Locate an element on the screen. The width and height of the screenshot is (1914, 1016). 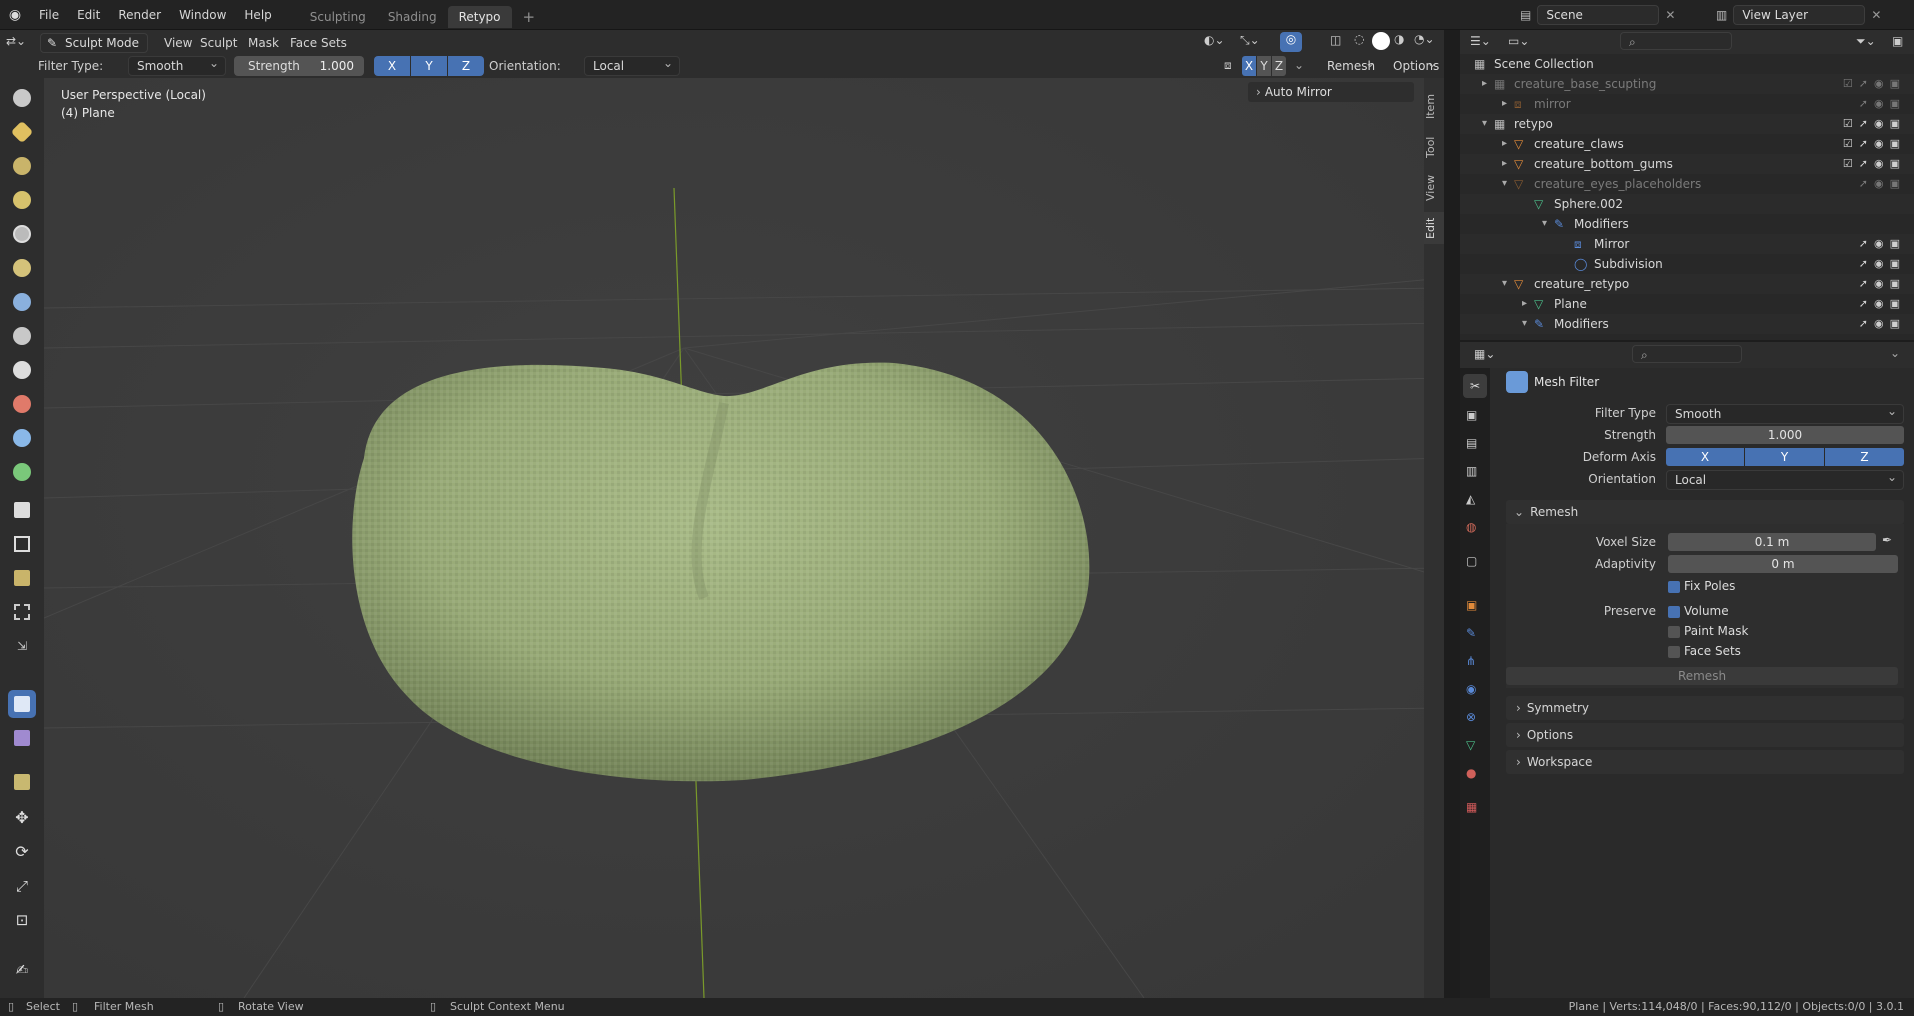
scale-icon: ⤢ is located at coordinates (22, 886).